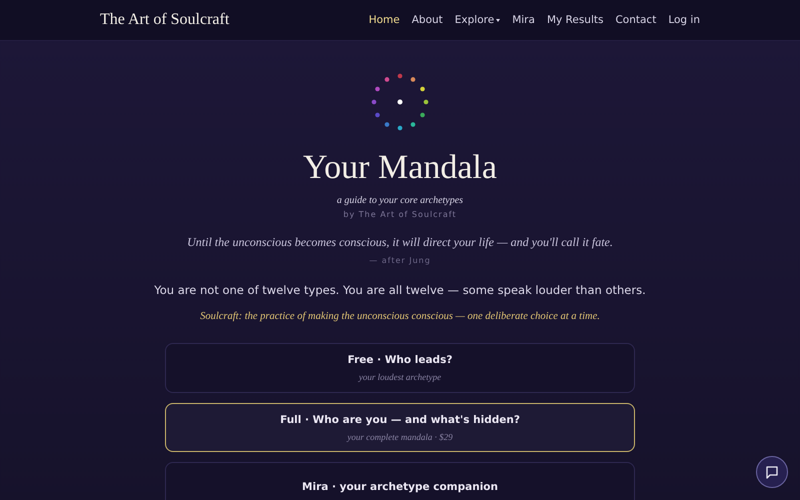 The height and width of the screenshot is (500, 800). What do you see at coordinates (400, 168) in the screenshot?
I see `page-title: Your Mandala` at bounding box center [400, 168].